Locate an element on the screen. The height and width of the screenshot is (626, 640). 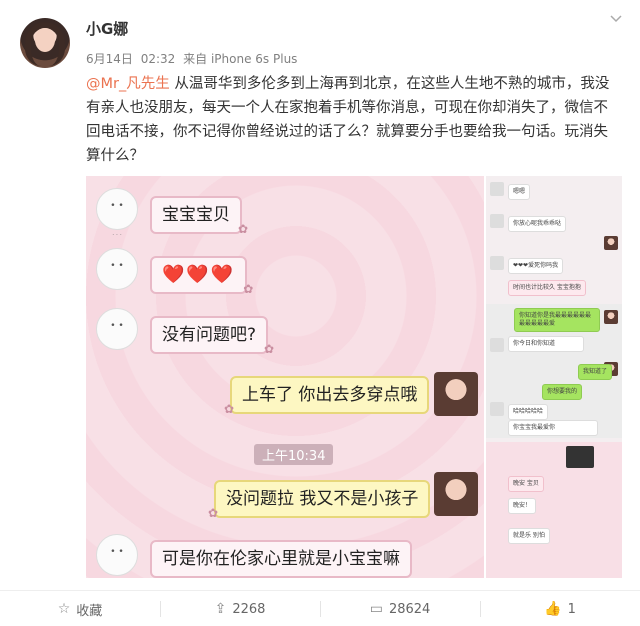
side-message: 你今日和你知道 is located at coordinates (546, 344).